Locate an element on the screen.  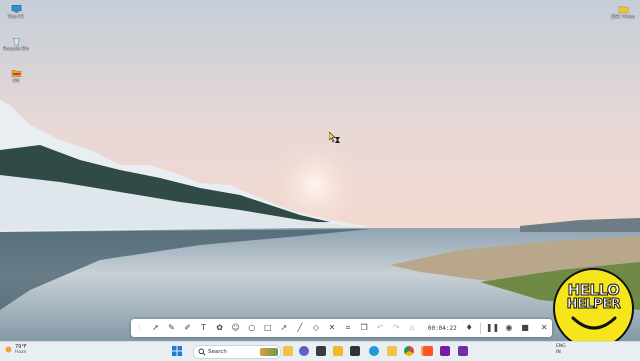
folder-app-icon is located at coordinates (392, 351).